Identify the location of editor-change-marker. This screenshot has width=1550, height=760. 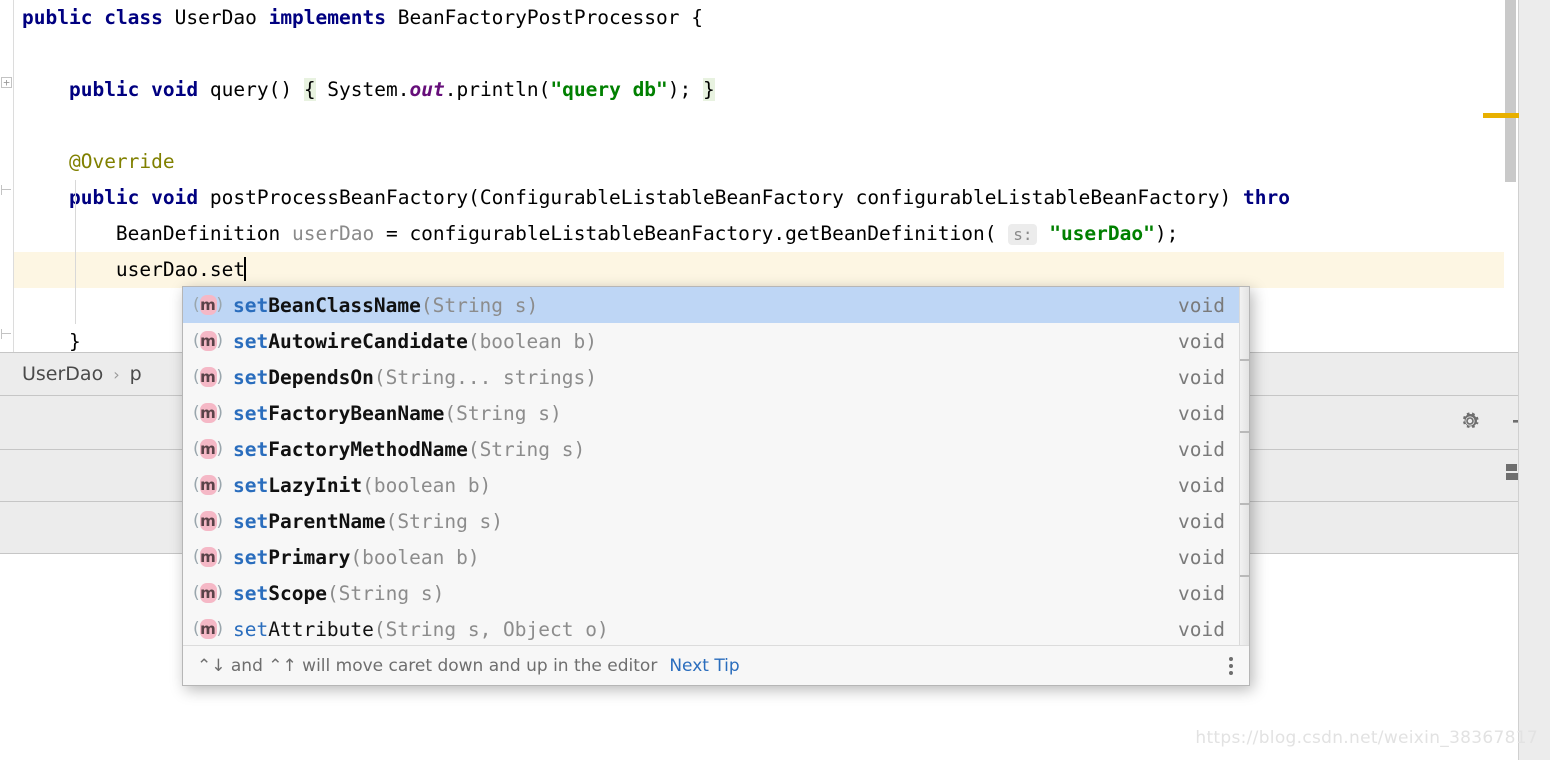
(1501, 115).